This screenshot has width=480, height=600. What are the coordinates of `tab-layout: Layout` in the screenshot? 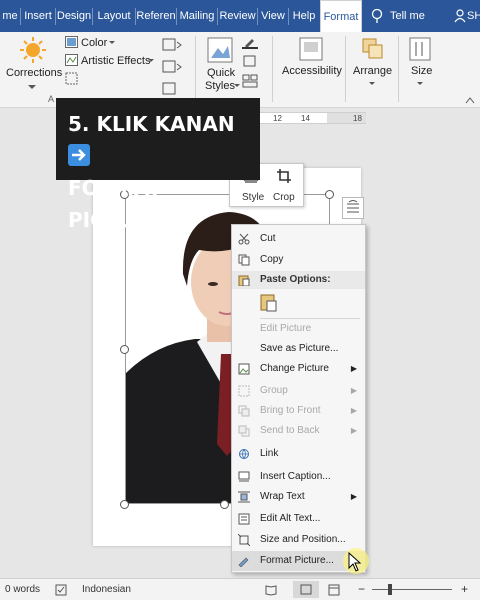 It's located at (114, 16).